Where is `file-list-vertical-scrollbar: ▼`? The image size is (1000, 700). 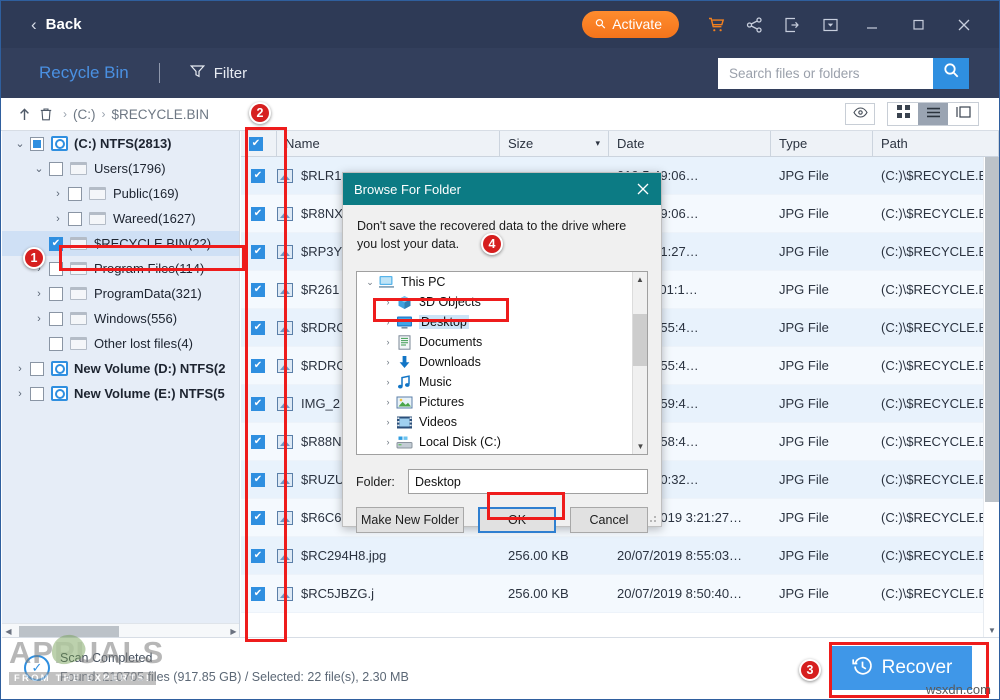 file-list-vertical-scrollbar: ▼ is located at coordinates (991, 397).